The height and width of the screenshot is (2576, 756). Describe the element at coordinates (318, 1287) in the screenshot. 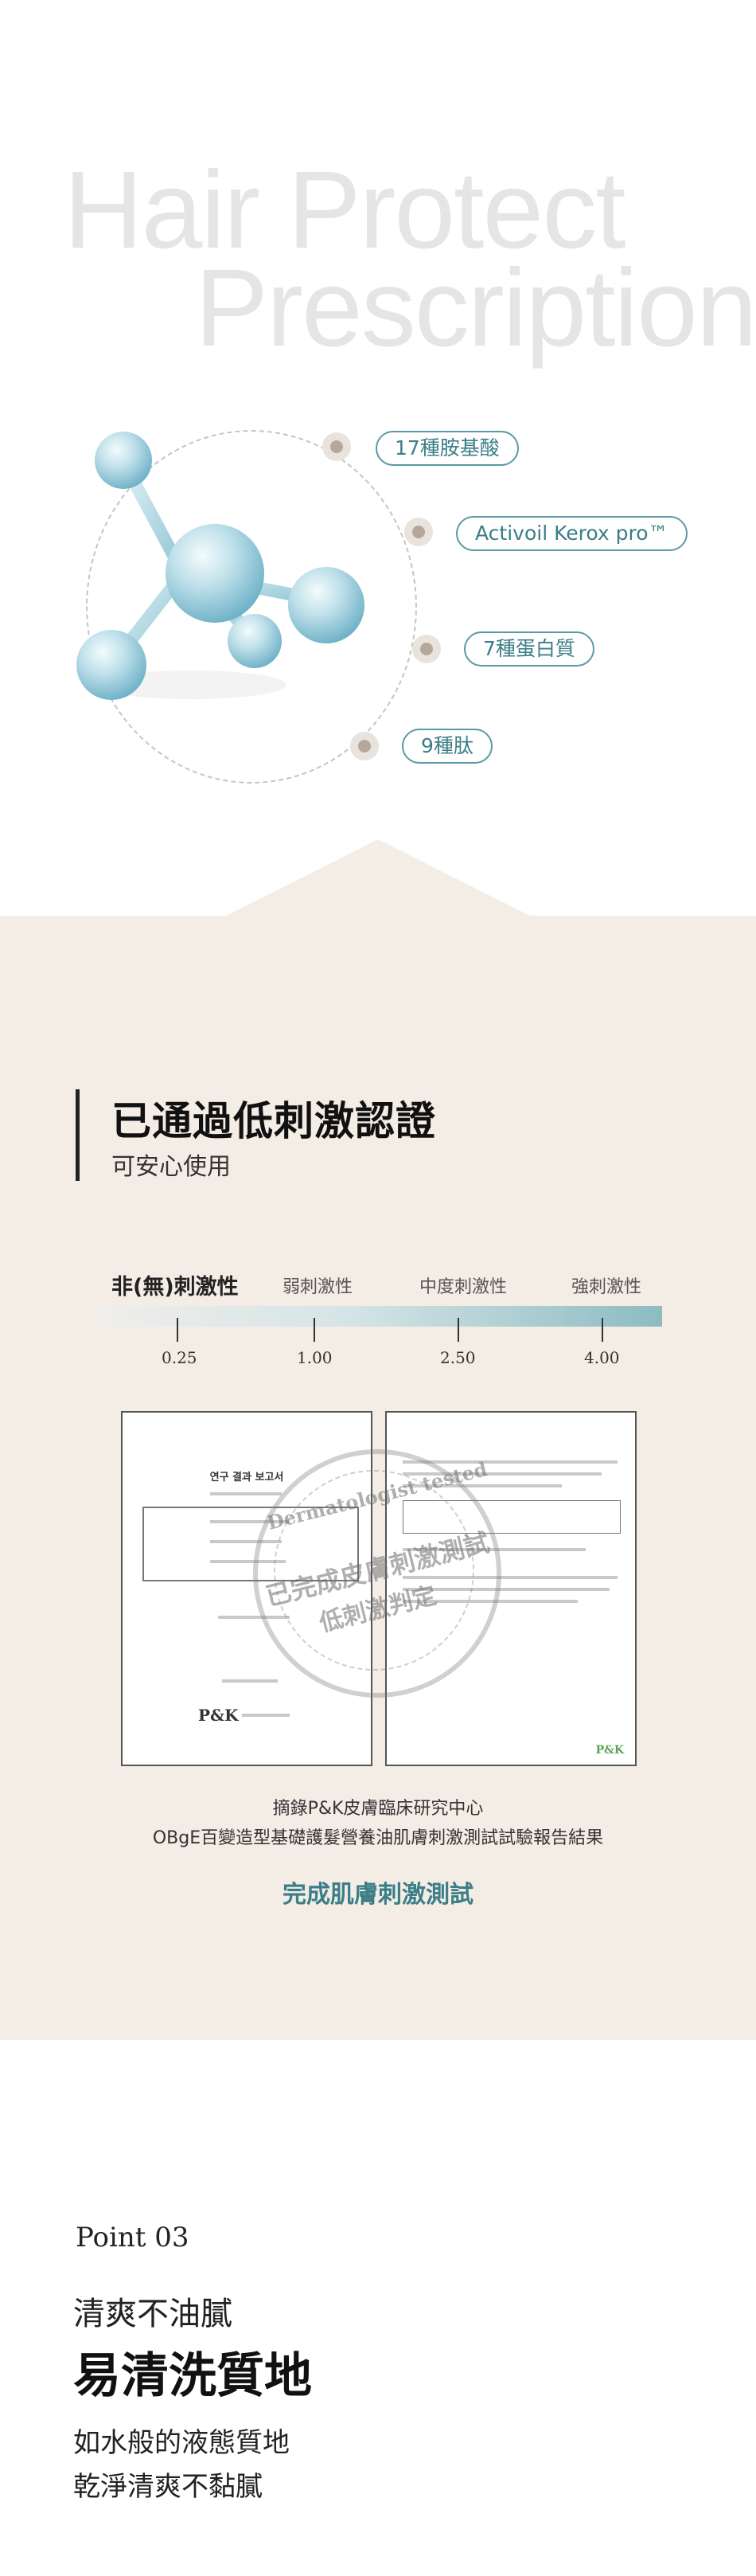

I see `scale-label-weak: 弱刺激性` at that location.